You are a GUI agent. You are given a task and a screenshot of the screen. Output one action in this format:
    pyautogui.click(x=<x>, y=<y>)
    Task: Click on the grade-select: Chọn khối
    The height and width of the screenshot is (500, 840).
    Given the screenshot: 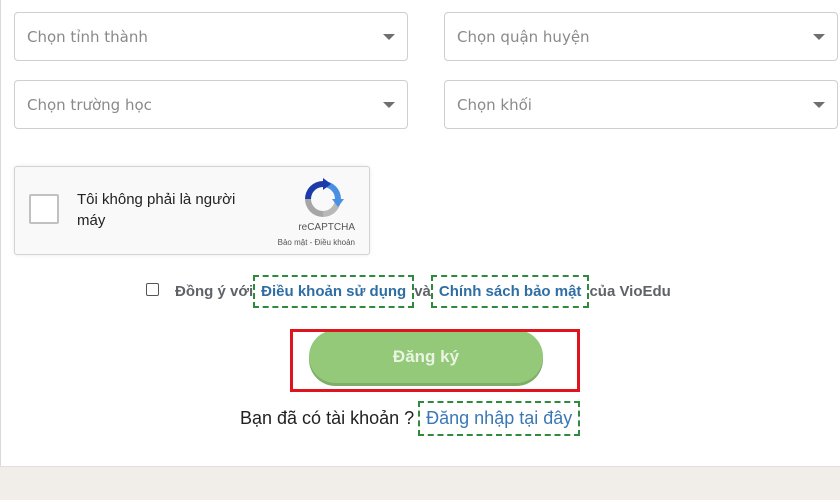 What is the action you would take?
    pyautogui.click(x=641, y=104)
    